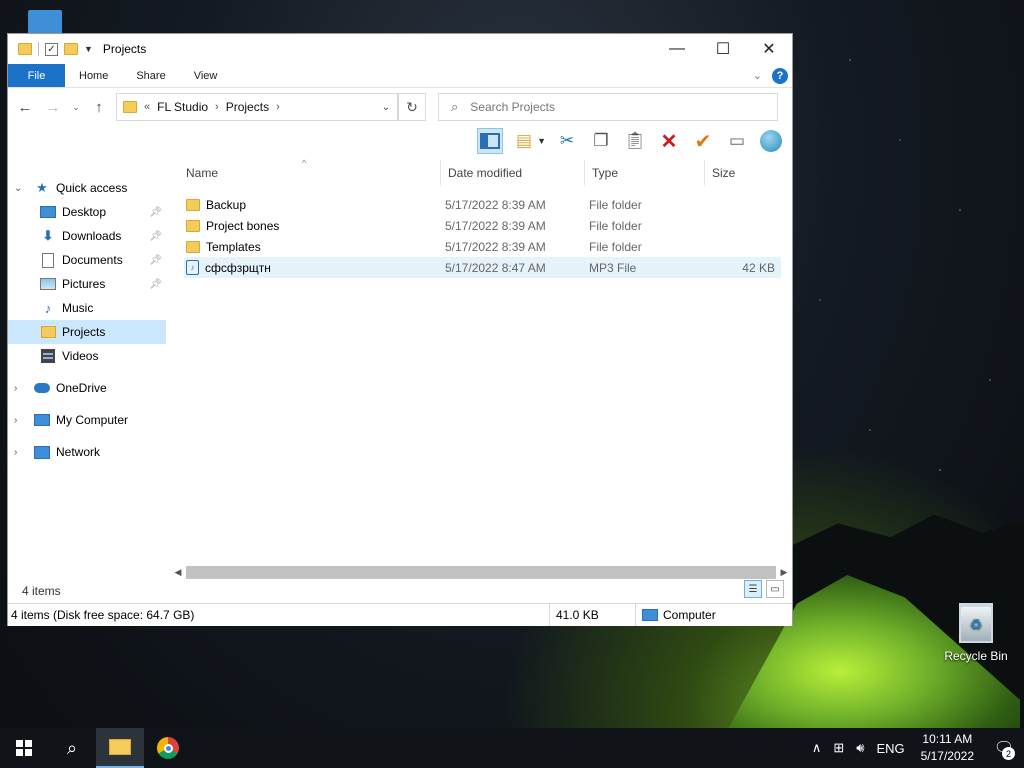 This screenshot has height=768, width=1024. Describe the element at coordinates (490, 141) in the screenshot. I see `preview-pane-button` at that location.